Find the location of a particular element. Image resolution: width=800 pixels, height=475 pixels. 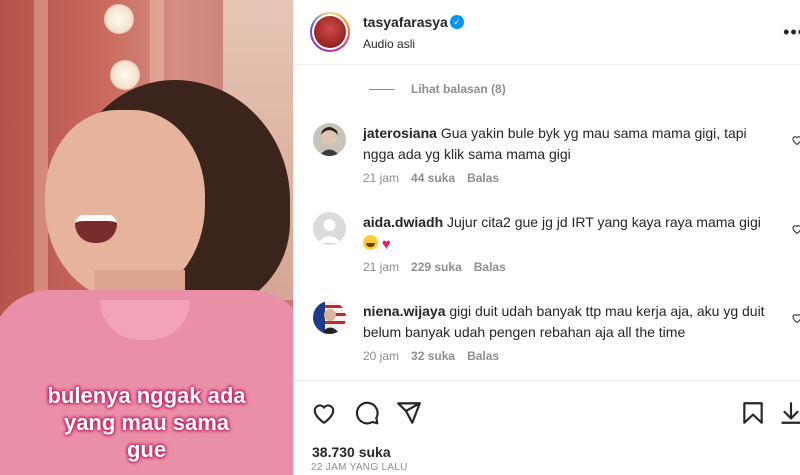

likes-count: 38.730 suka is located at coordinates (351, 452).